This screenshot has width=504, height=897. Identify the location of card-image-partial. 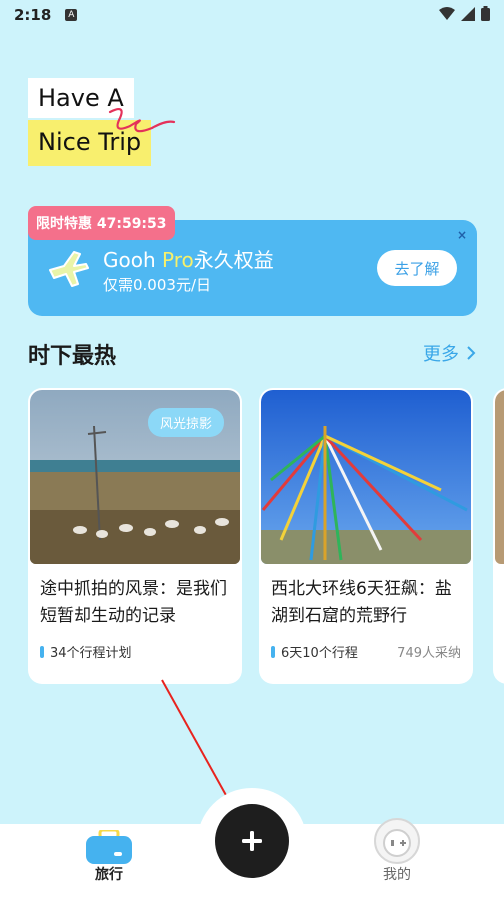
(499, 477).